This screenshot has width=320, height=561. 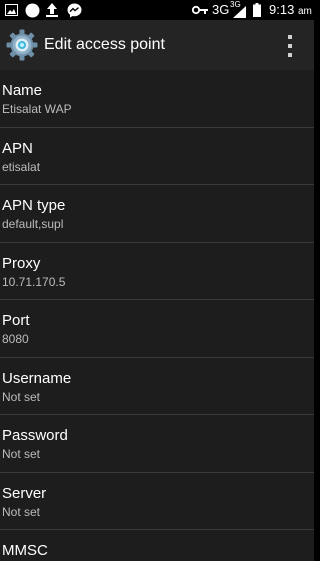 What do you see at coordinates (157, 99) in the screenshot?
I see `pref-name: Name Etisalat WAP` at bounding box center [157, 99].